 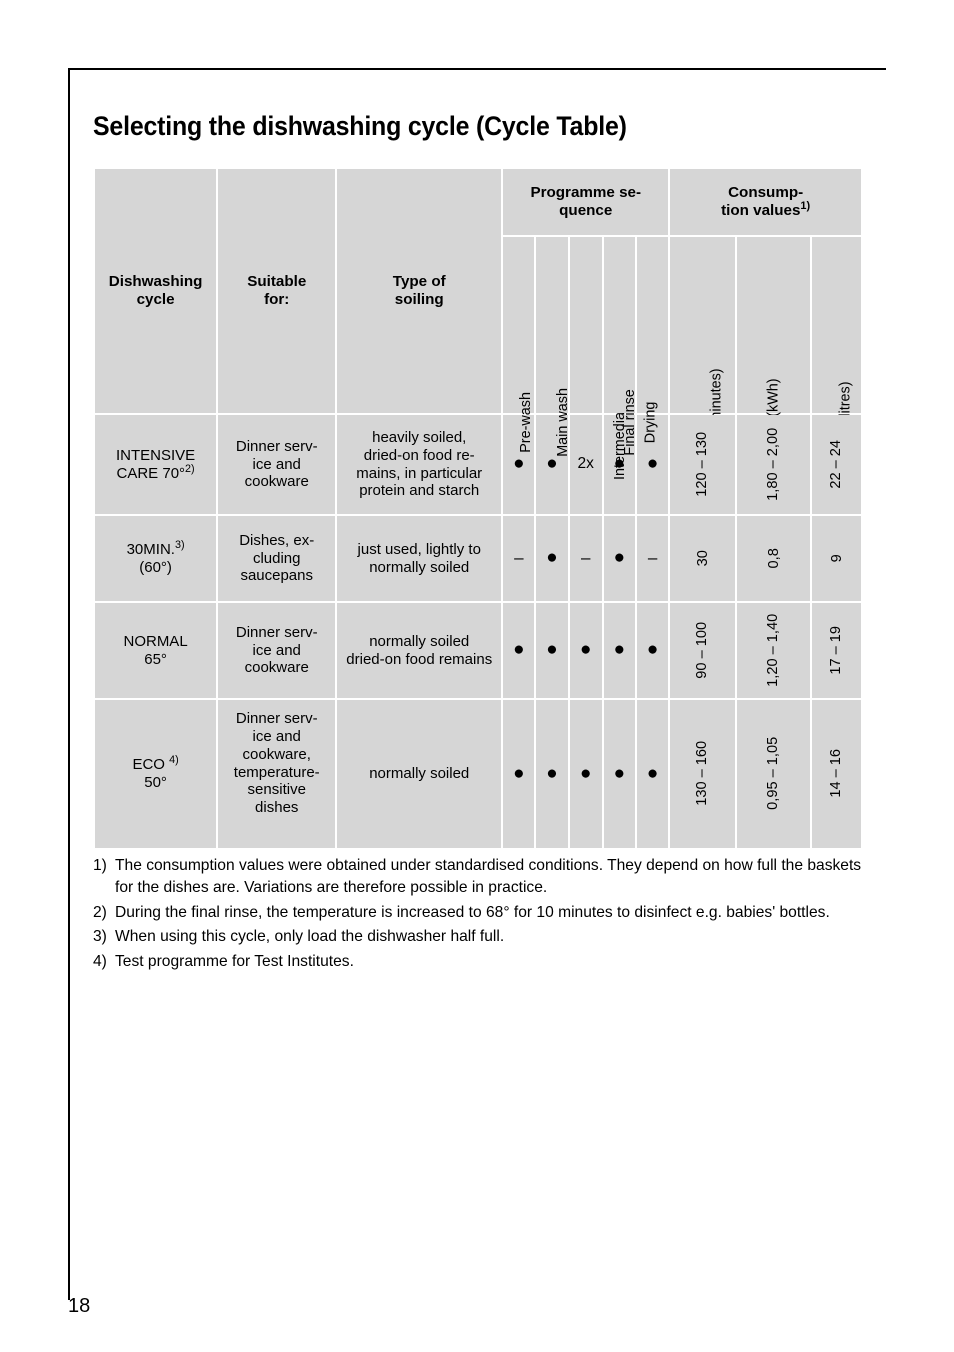 I want to click on header-dishwashing-cycle-line2: cycle, so click(x=155, y=299).